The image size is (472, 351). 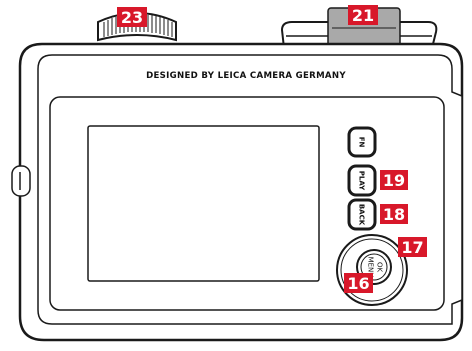 I want to click on callout-19-label: 19, so click(x=394, y=180).